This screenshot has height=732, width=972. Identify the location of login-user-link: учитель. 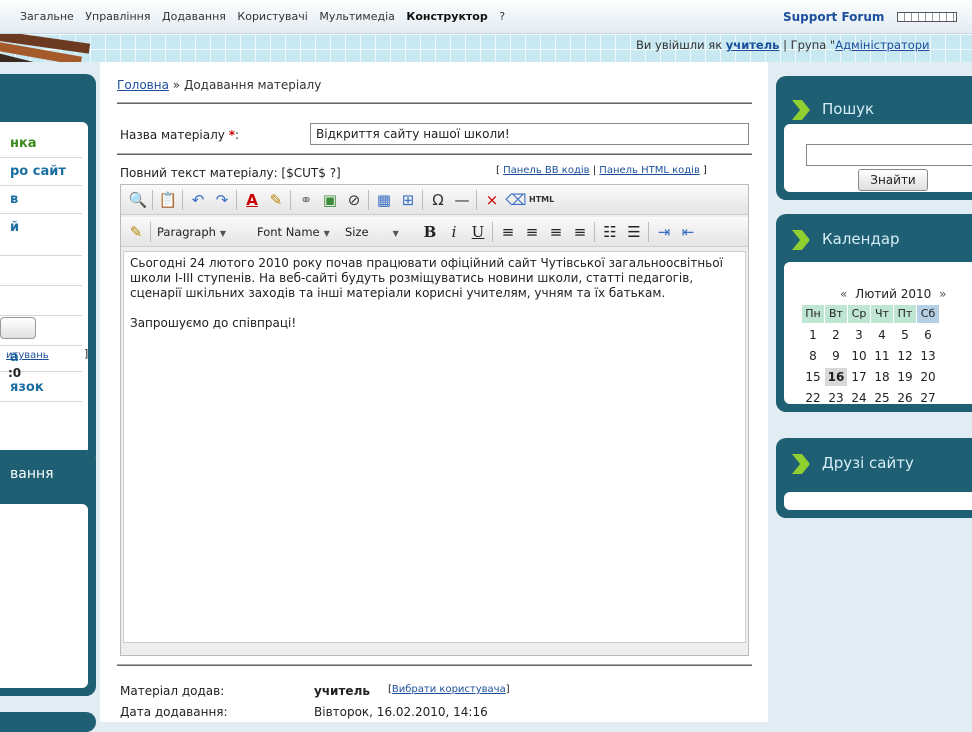
(753, 45).